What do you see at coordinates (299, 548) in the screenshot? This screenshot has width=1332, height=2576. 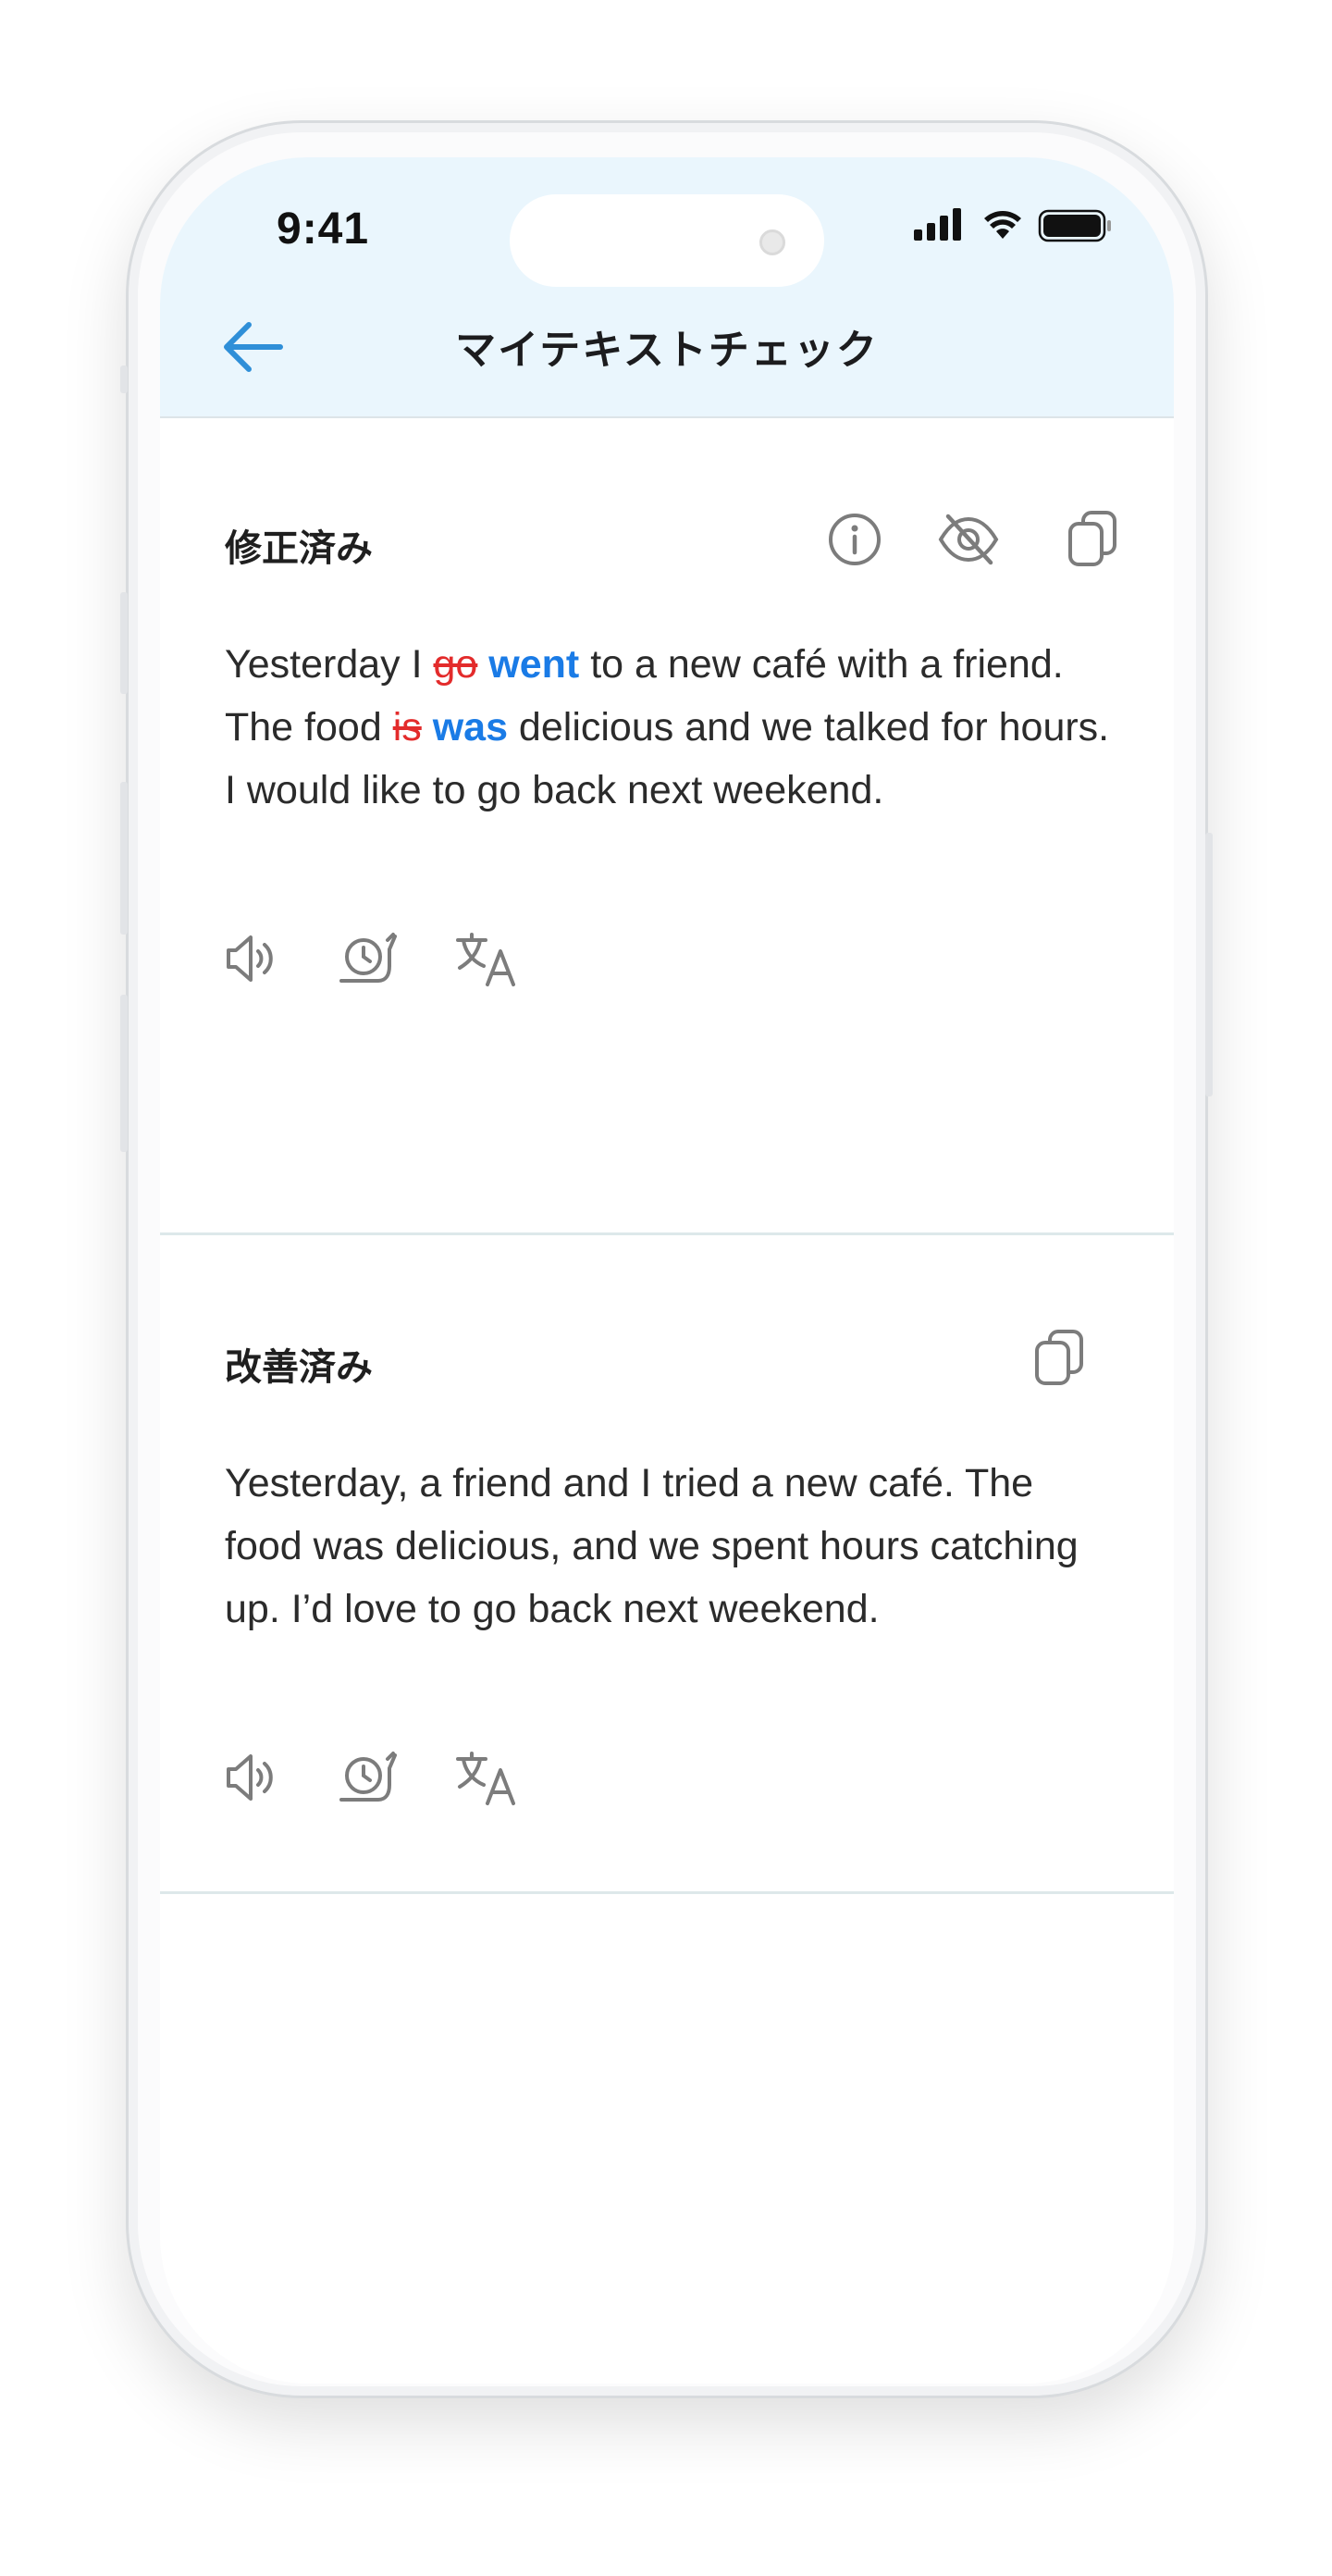 I see `corrected-title: 修正済み` at bounding box center [299, 548].